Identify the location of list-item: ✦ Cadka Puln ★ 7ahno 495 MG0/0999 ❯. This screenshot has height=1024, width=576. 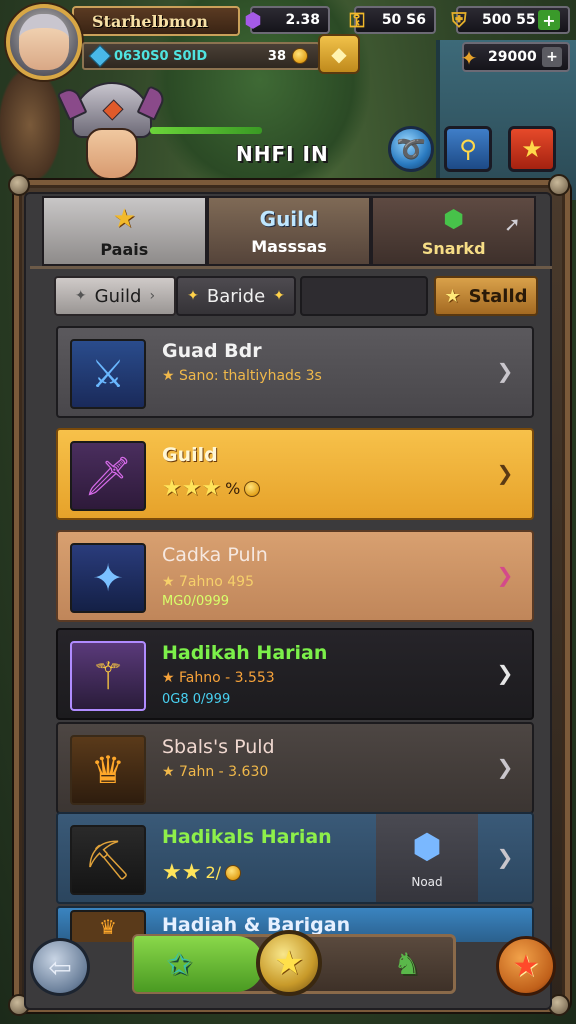
(295, 576).